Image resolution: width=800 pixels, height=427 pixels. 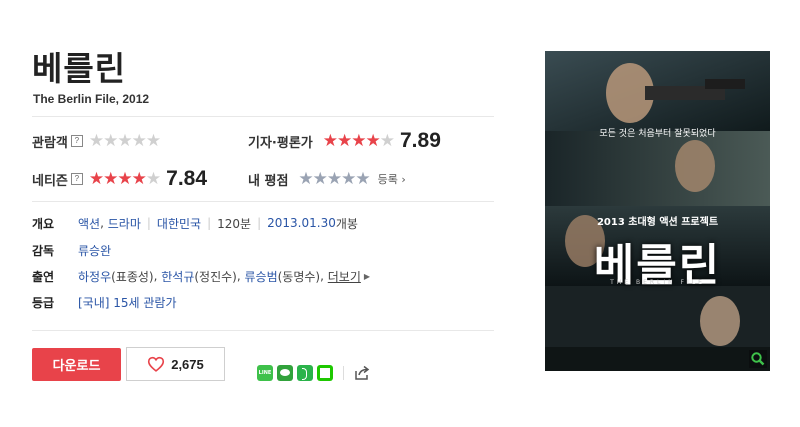 I want to click on country-link: 대한민국, so click(x=179, y=223).